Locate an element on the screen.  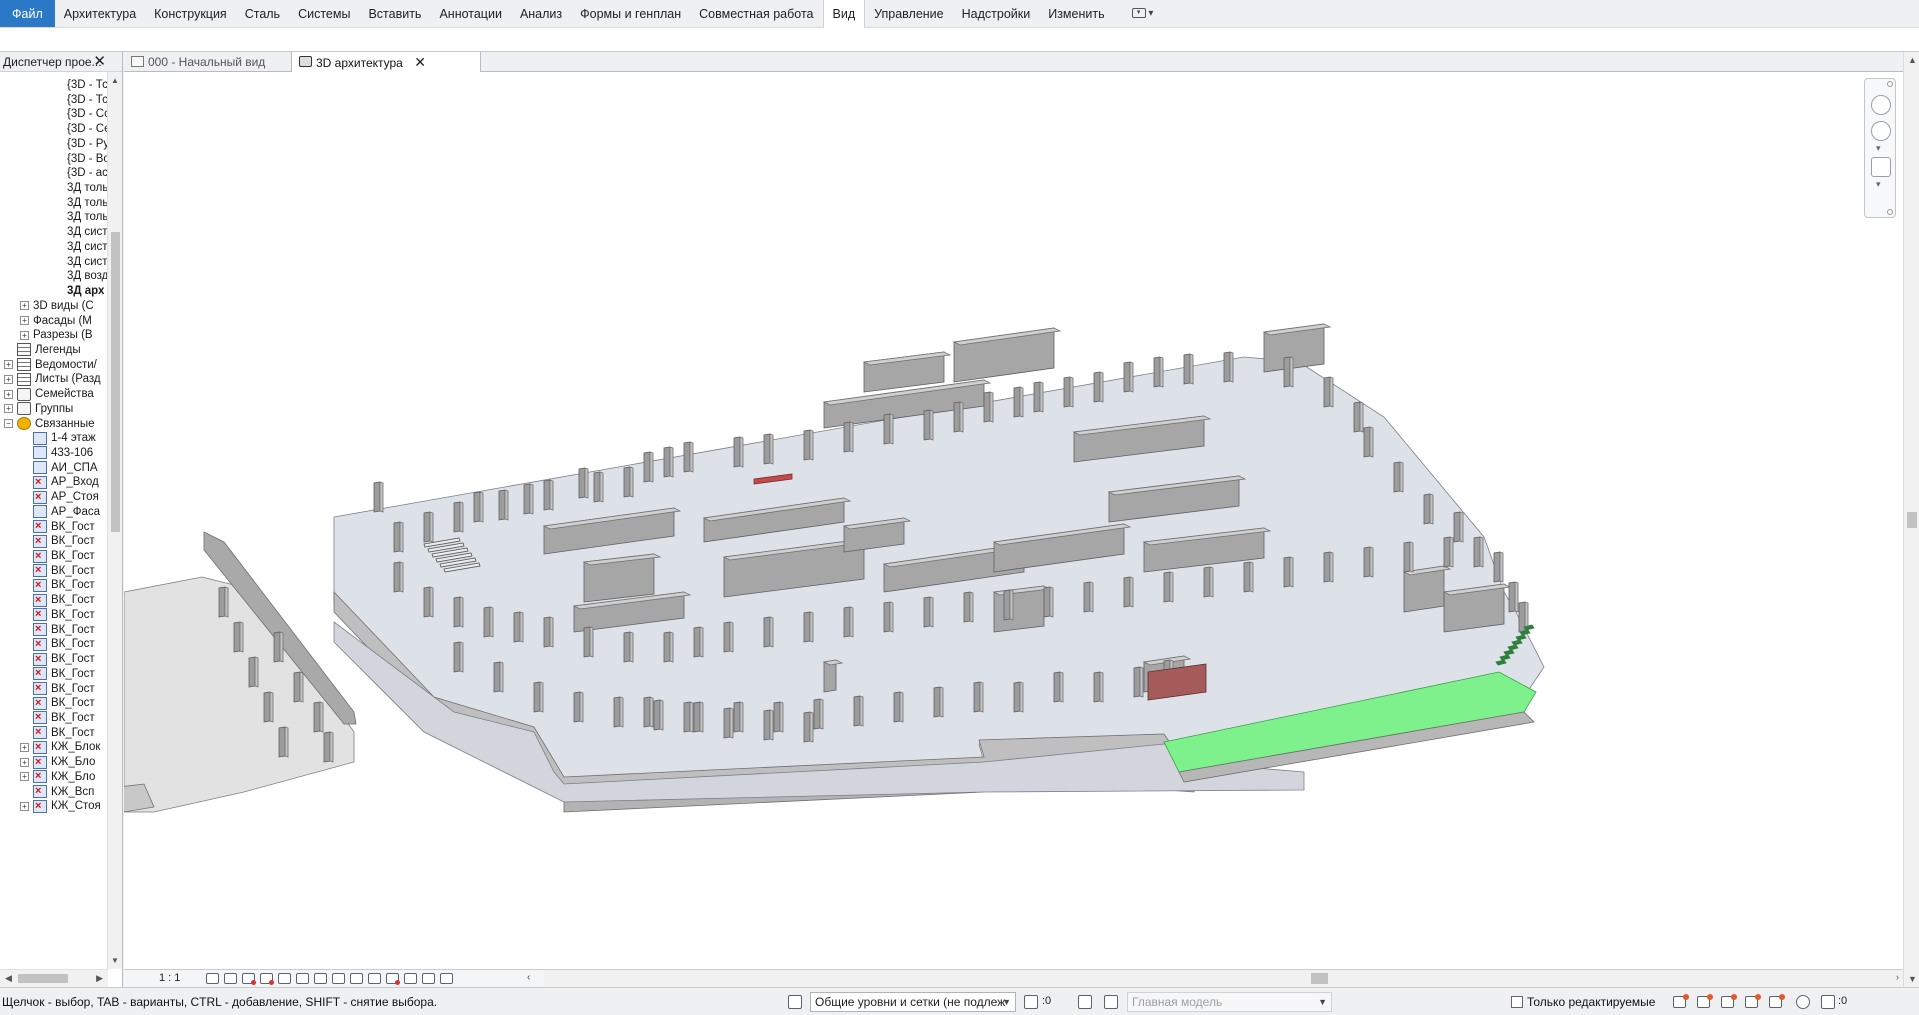
reveal-hidden-icon is located at coordinates (374, 978).